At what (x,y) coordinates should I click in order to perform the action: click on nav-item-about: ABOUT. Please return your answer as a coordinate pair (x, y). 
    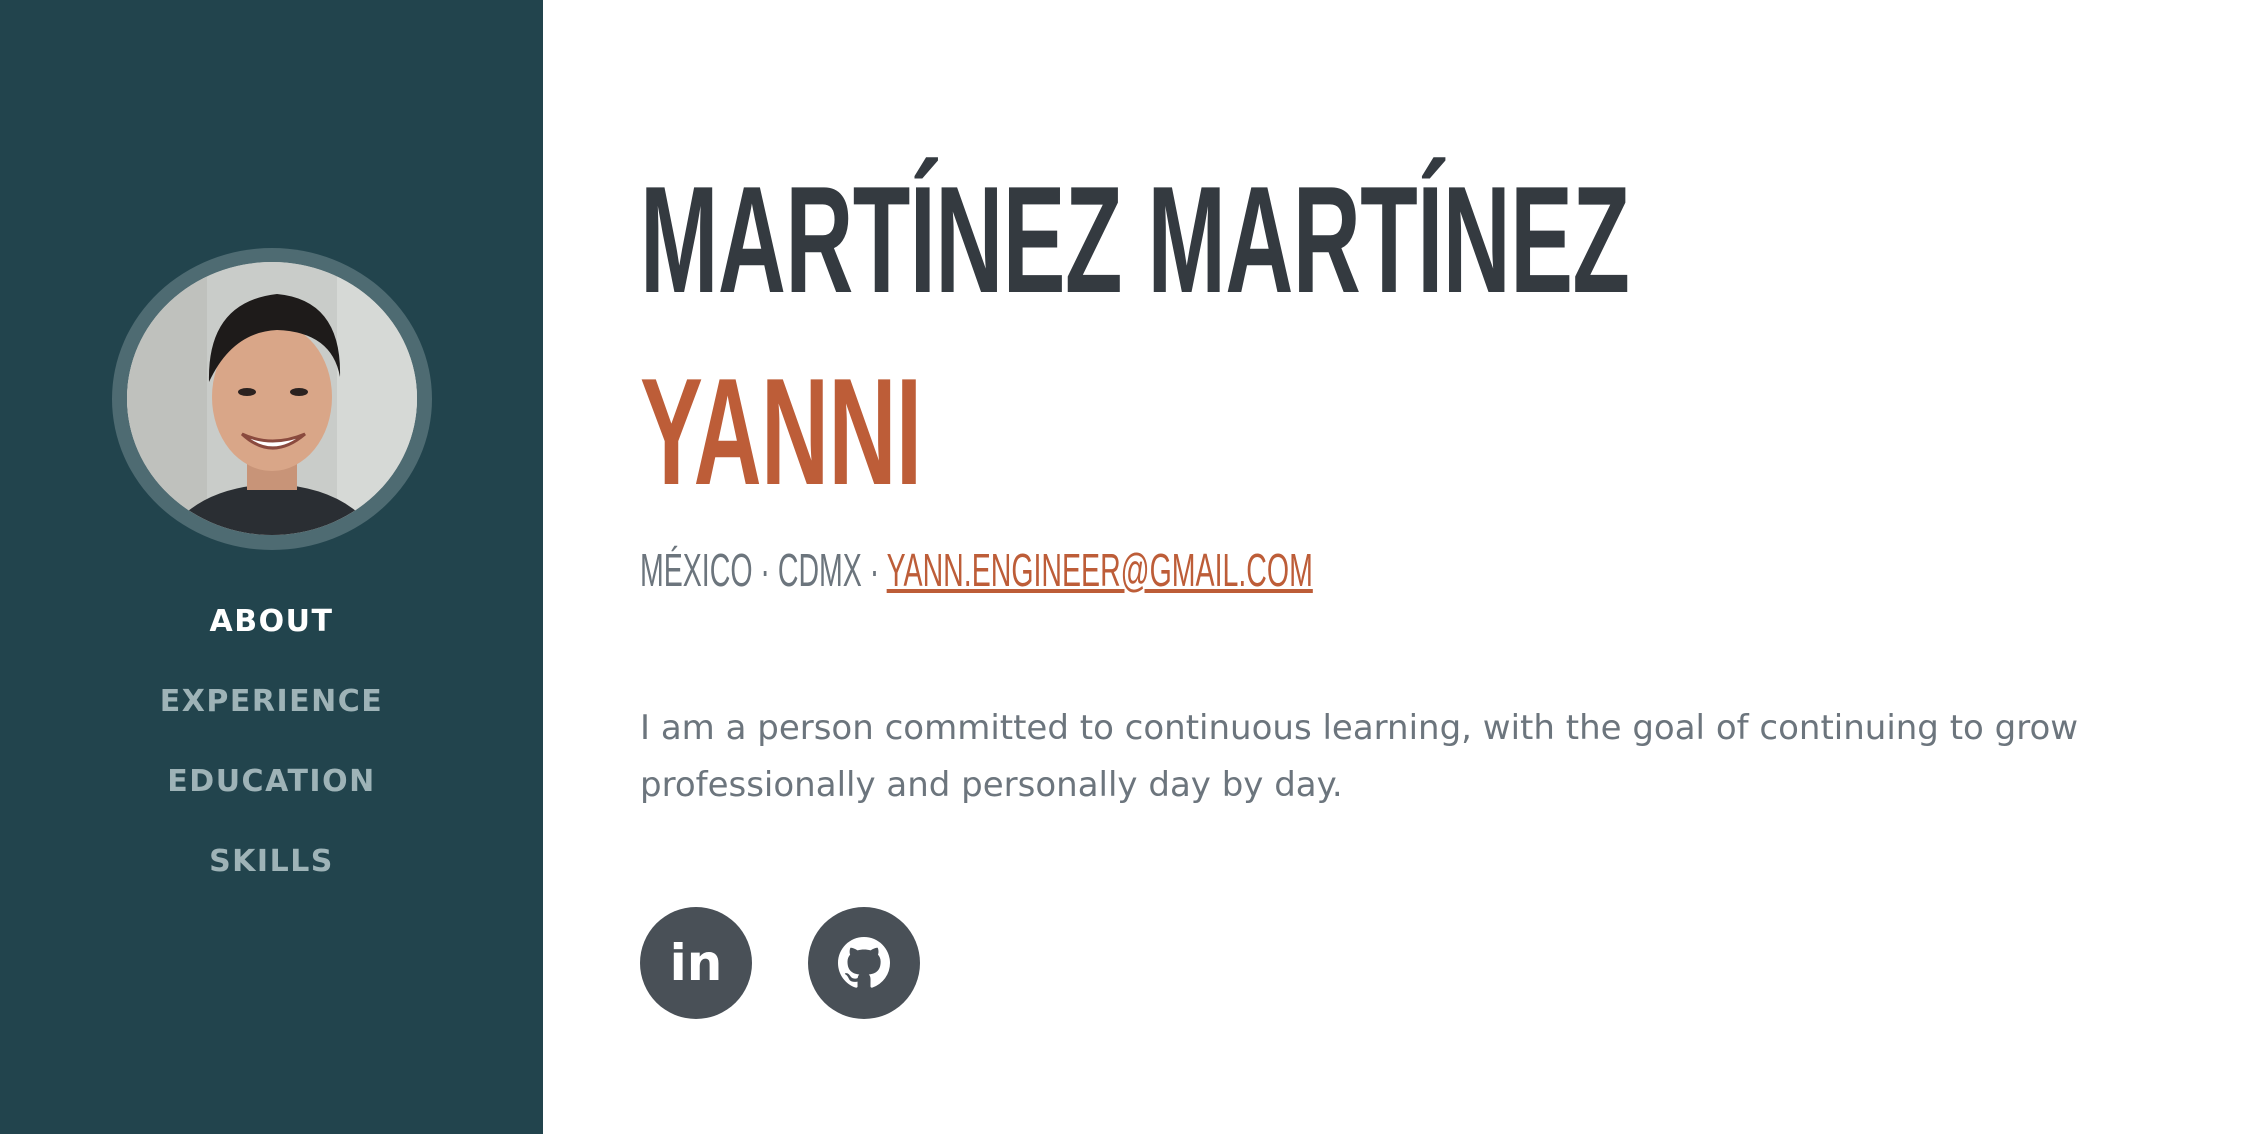
    Looking at the image, I should click on (271, 638).